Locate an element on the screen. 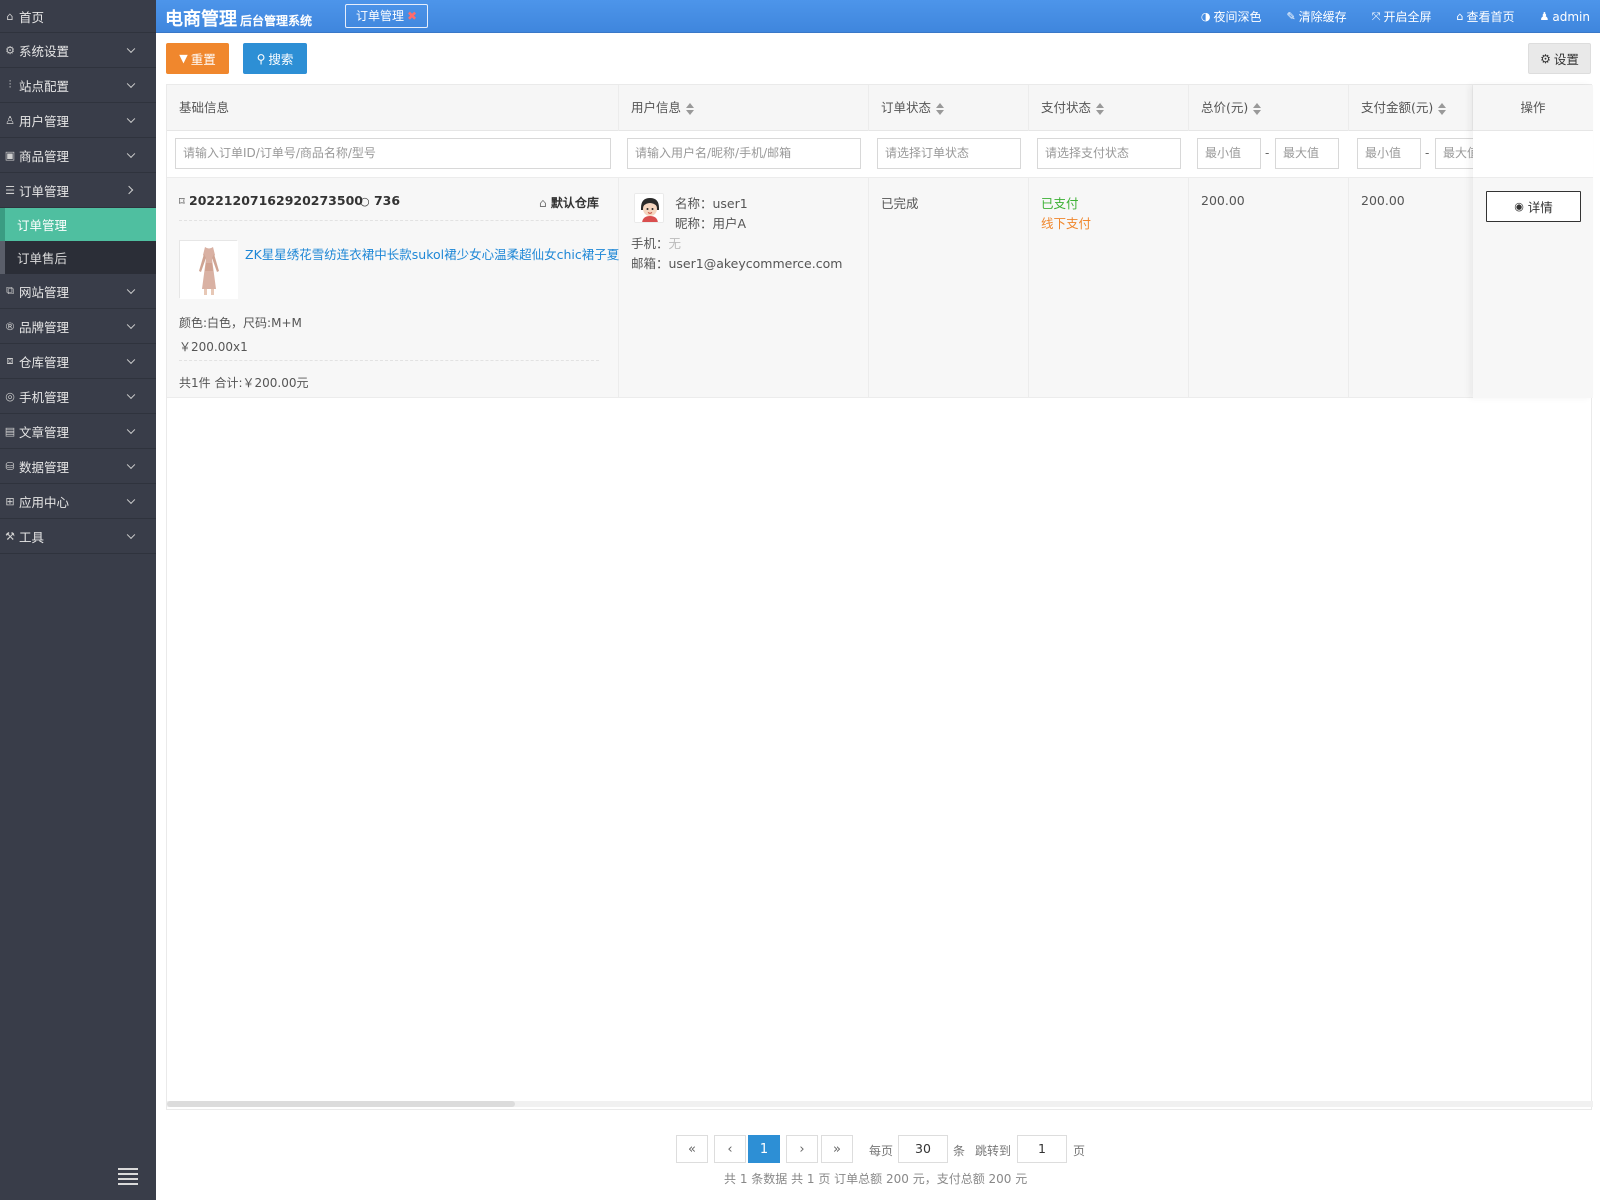 The width and height of the screenshot is (1600, 1200). user-info-search-input: 请输入用户名/昵称/手机/邮箱 is located at coordinates (744, 153).